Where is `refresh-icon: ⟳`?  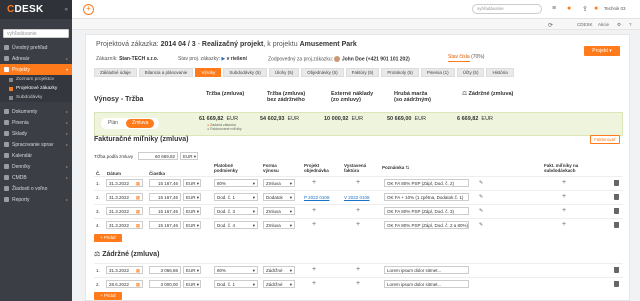 refresh-icon: ⟳ is located at coordinates (550, 25).